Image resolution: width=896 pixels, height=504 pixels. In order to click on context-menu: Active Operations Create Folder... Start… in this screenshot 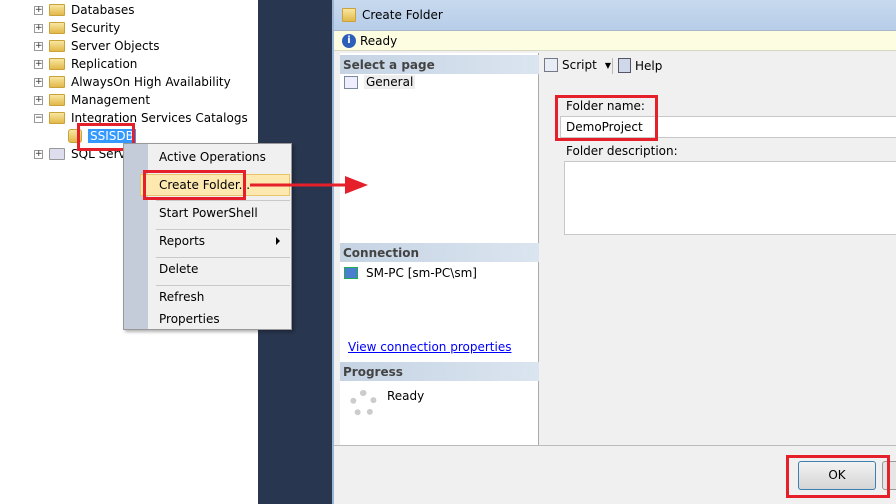, I will do `click(207, 236)`.